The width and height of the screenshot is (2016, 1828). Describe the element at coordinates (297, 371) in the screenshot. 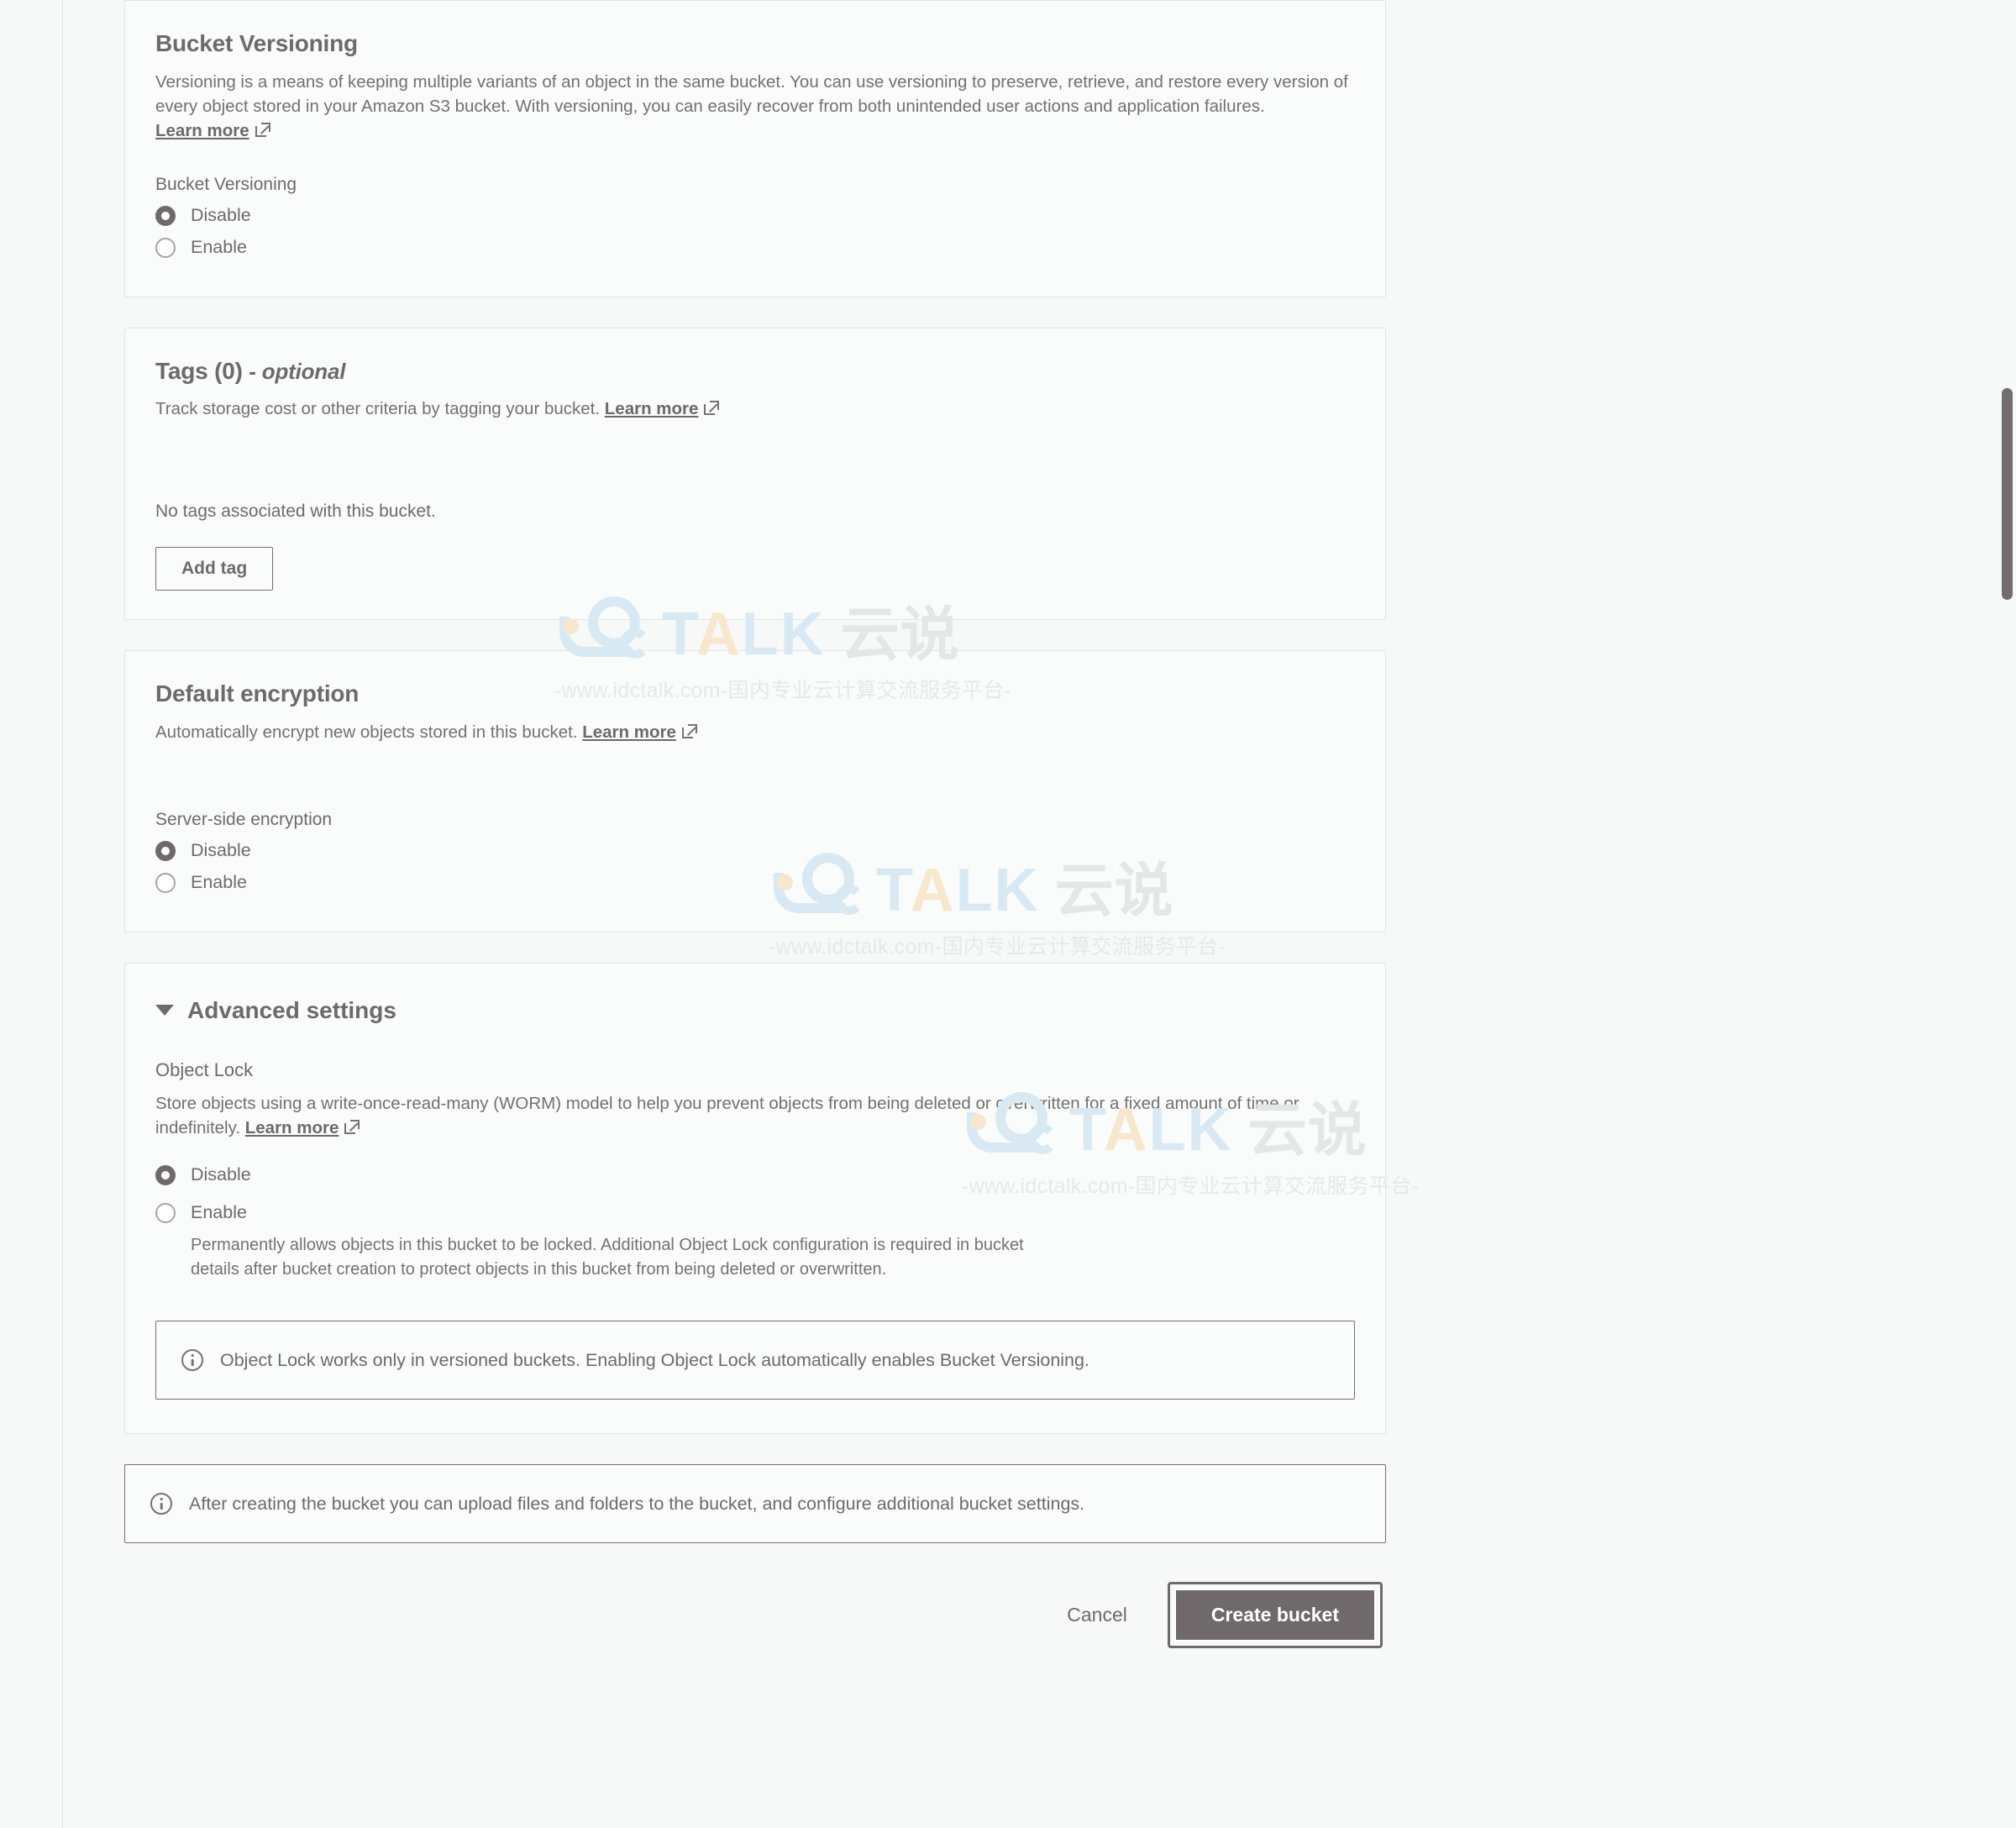

I see `tags-optional-label: - optional` at that location.